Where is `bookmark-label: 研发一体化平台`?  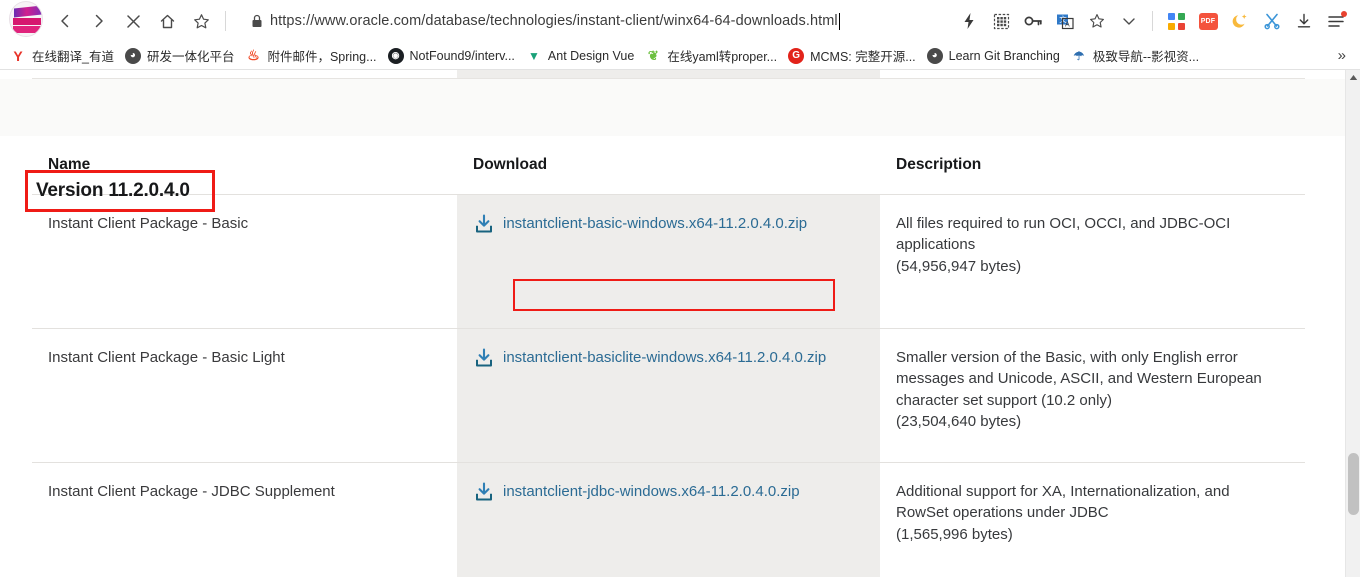
bookmark-label: 研发一体化平台 is located at coordinates (190, 57).